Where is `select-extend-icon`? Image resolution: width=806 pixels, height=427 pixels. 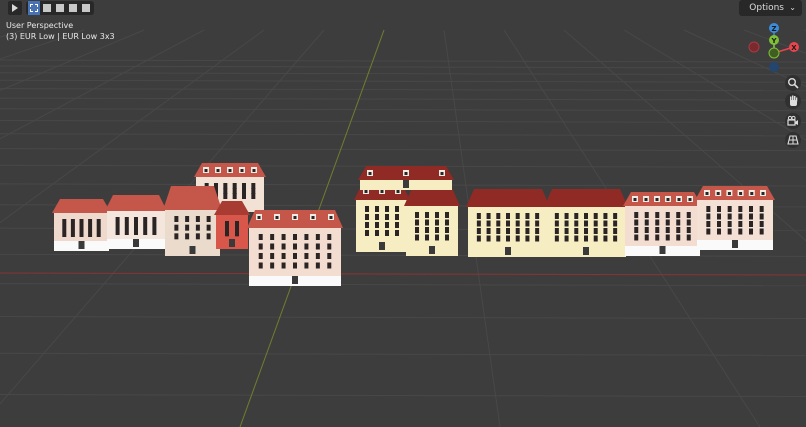
select-extend-icon is located at coordinates (47, 8).